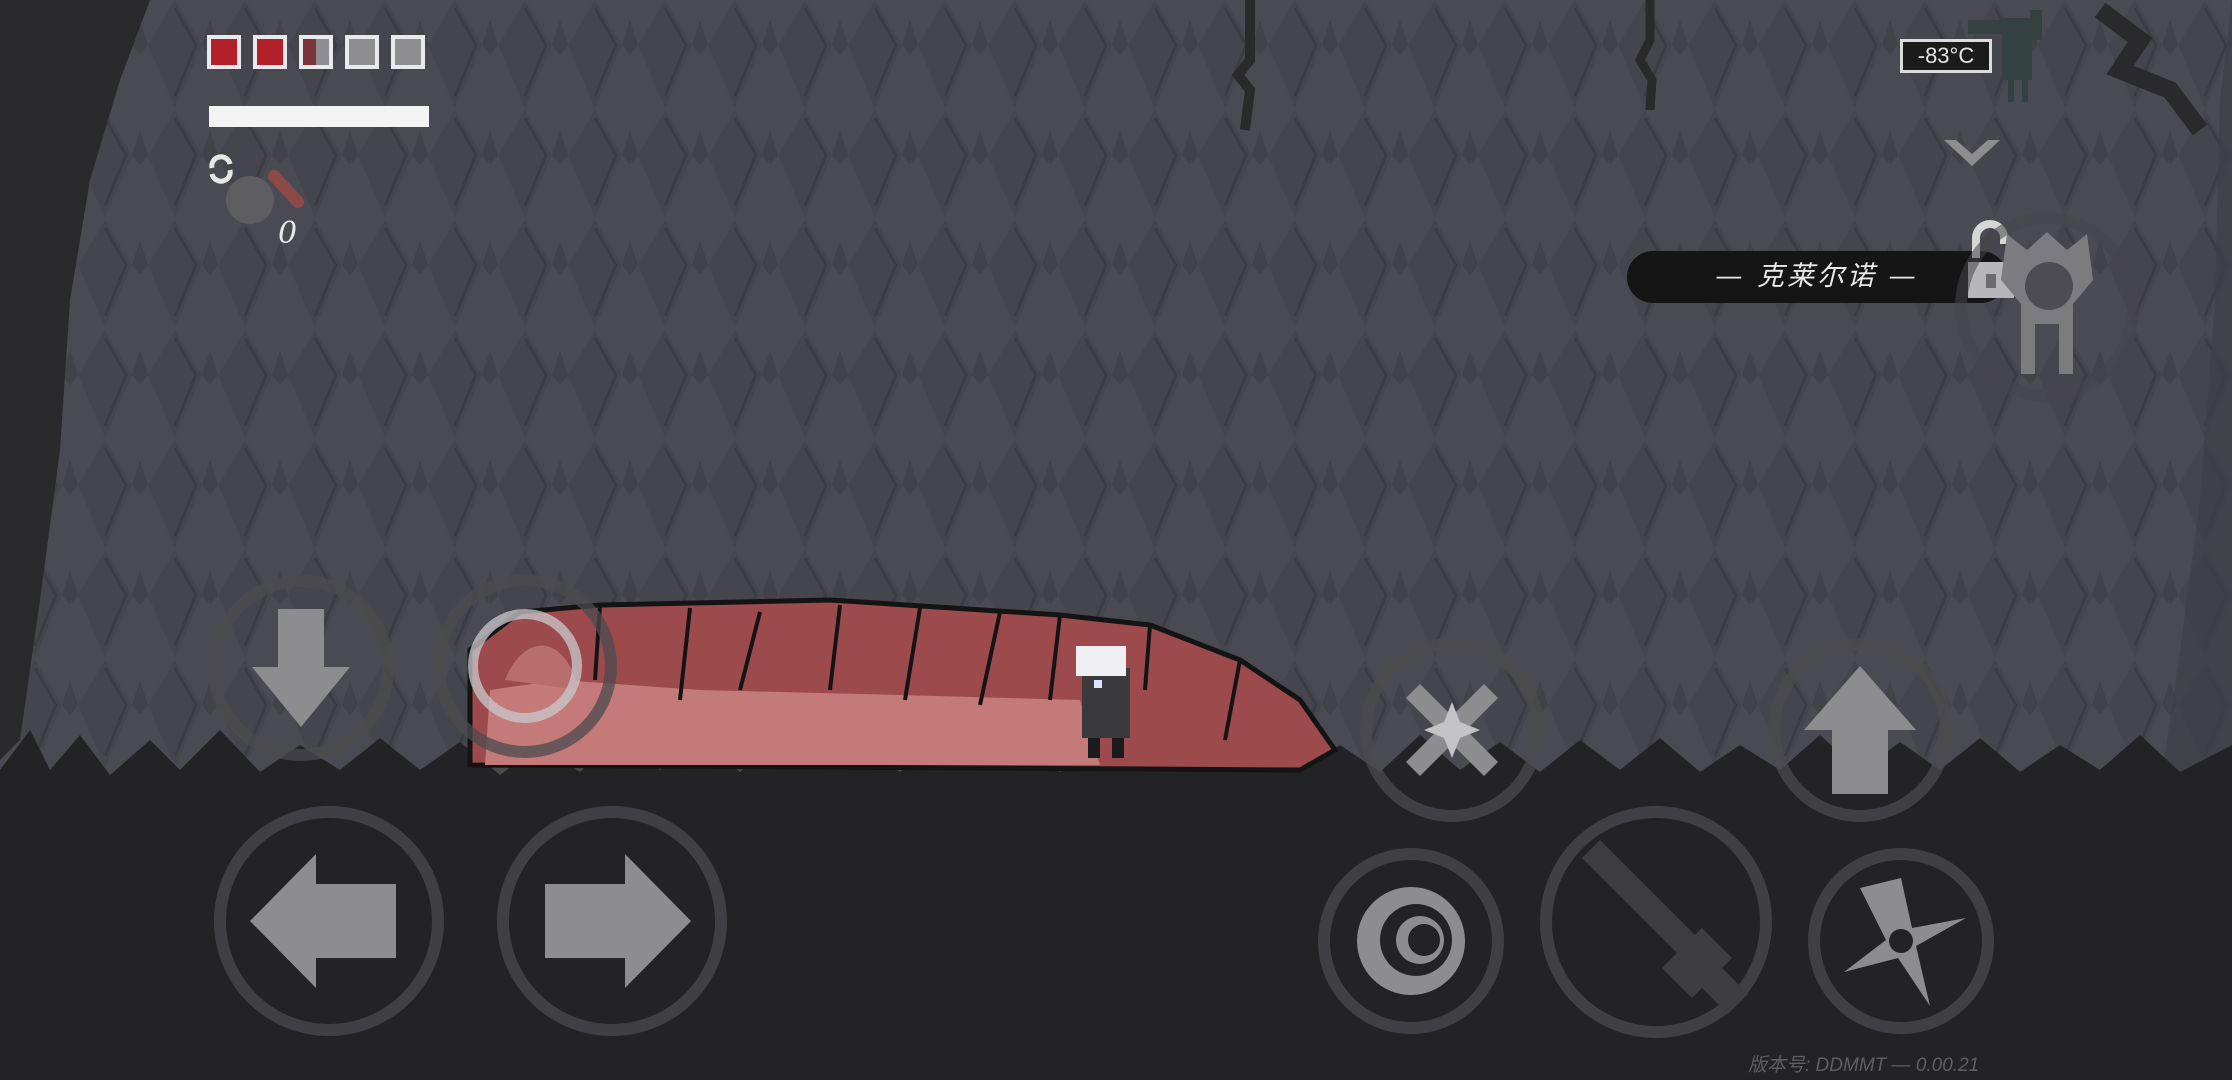  Describe the element at coordinates (2047, 303) in the screenshot. I see `moon-emblem-icon` at that location.